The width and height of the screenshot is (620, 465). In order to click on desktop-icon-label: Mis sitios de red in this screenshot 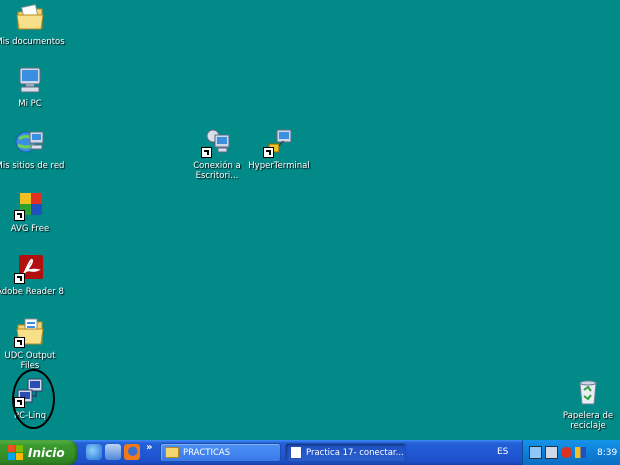, I will do `click(32, 166)`.